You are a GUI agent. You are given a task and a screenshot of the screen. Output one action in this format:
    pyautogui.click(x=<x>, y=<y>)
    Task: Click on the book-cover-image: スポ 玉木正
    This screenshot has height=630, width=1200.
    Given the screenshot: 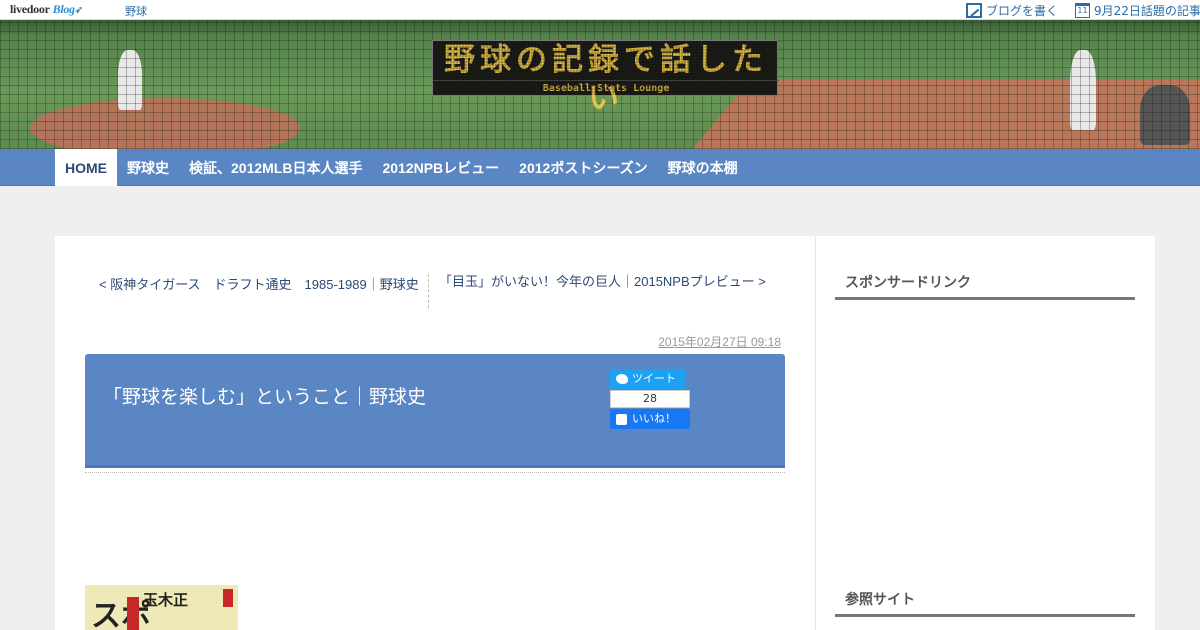 What is the action you would take?
    pyautogui.click(x=161, y=607)
    